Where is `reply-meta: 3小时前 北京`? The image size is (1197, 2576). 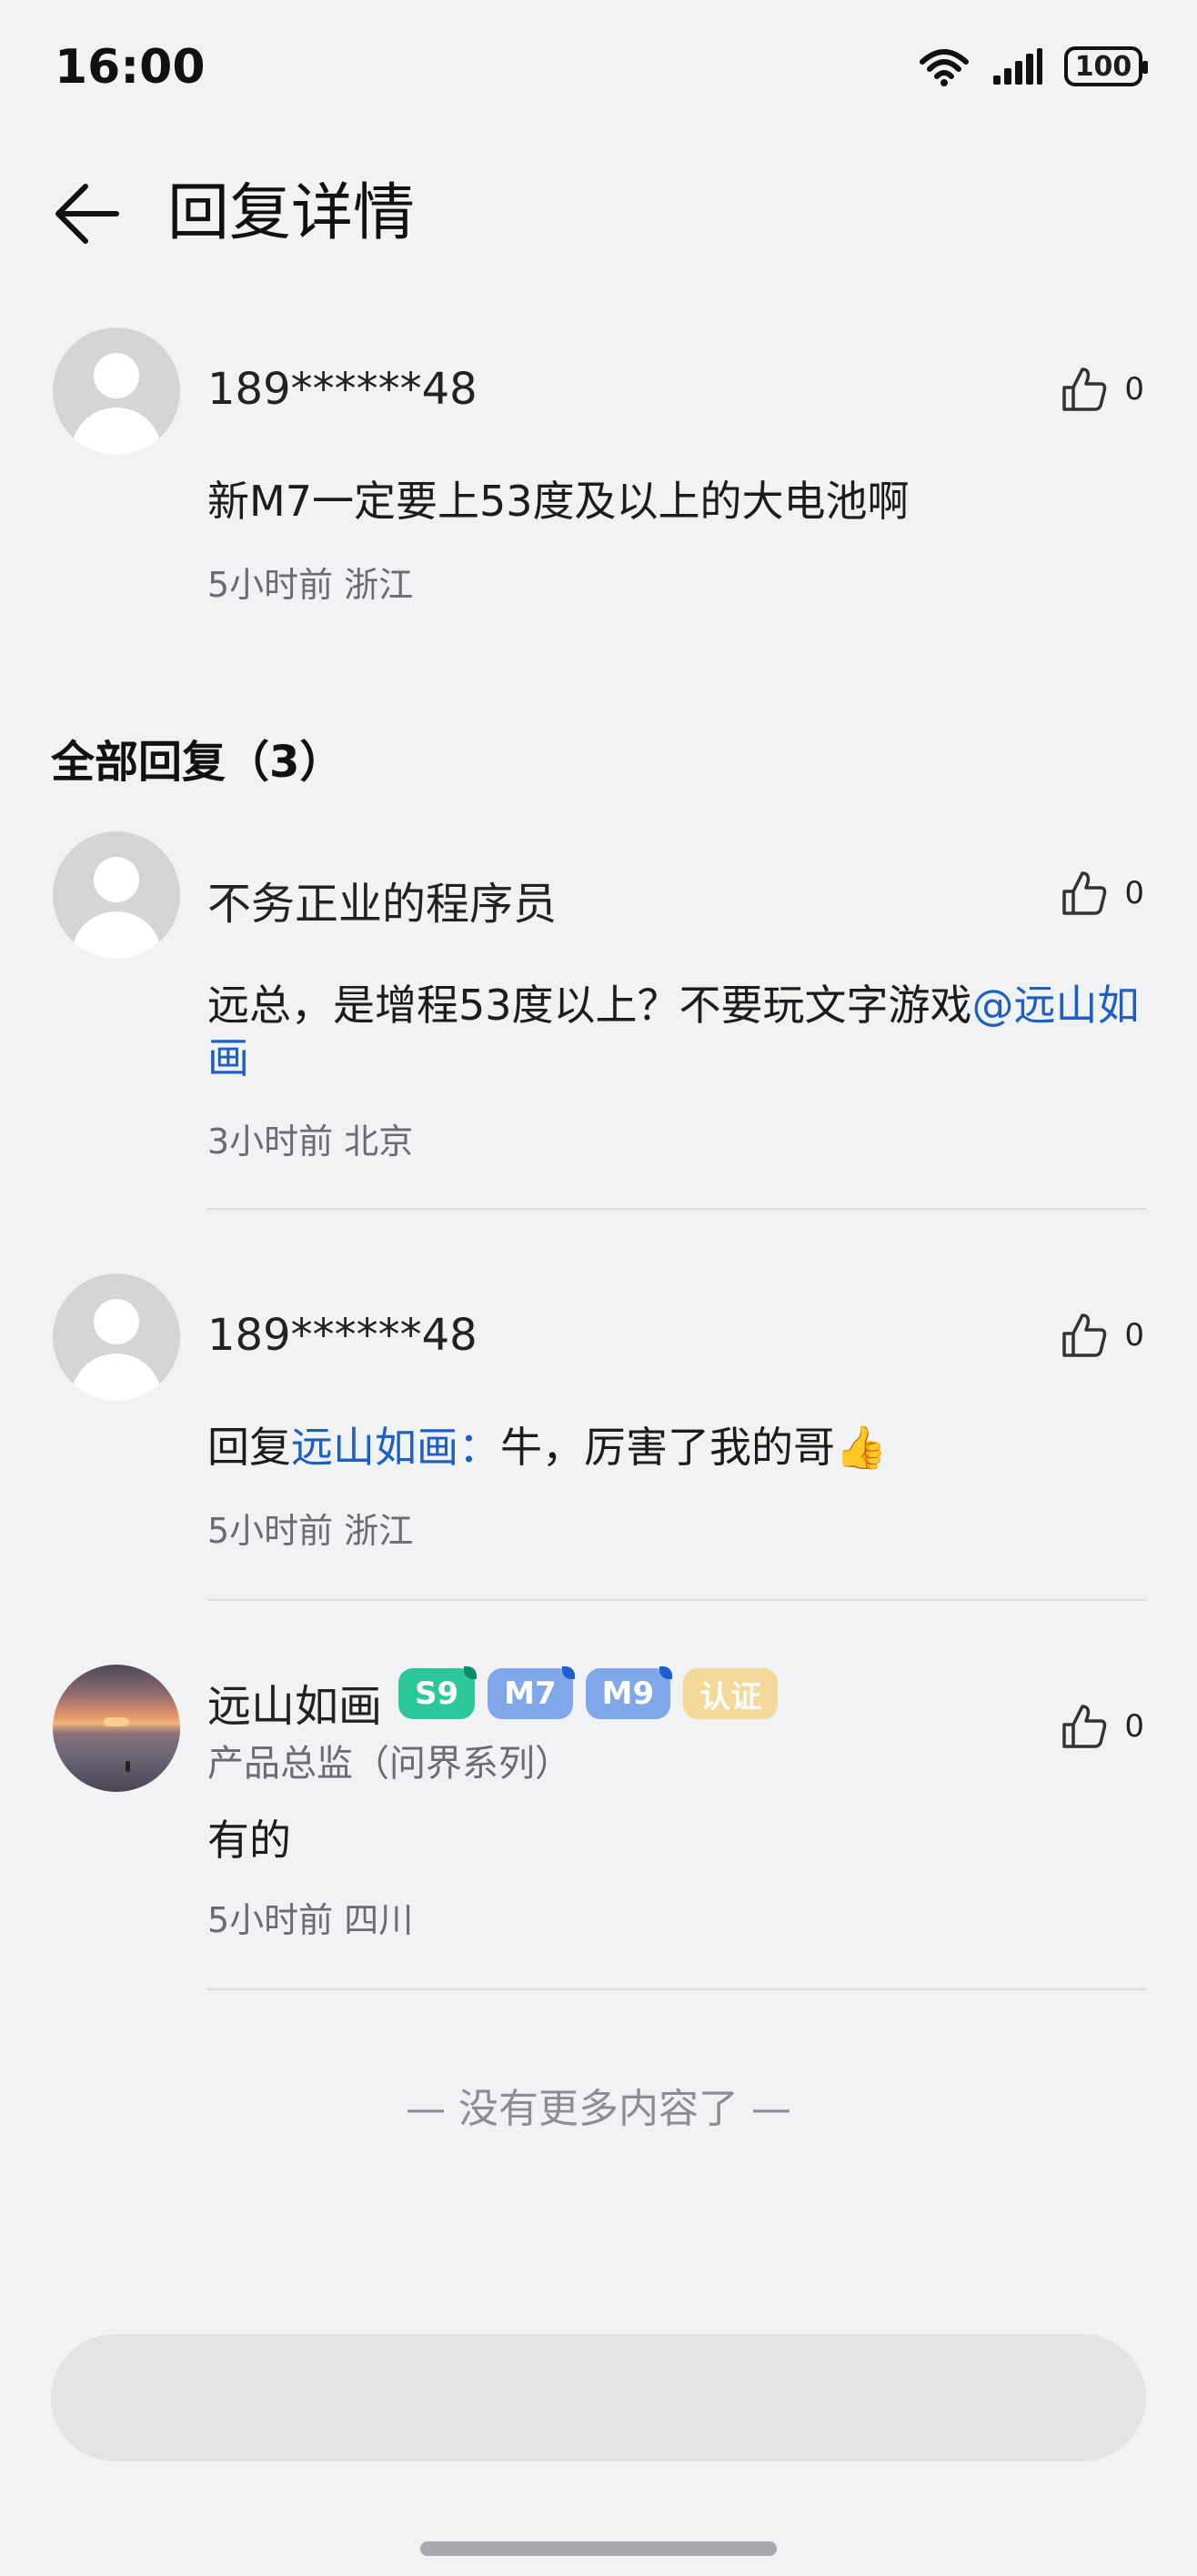
reply-meta: 3小时前 北京 is located at coordinates (310, 1142).